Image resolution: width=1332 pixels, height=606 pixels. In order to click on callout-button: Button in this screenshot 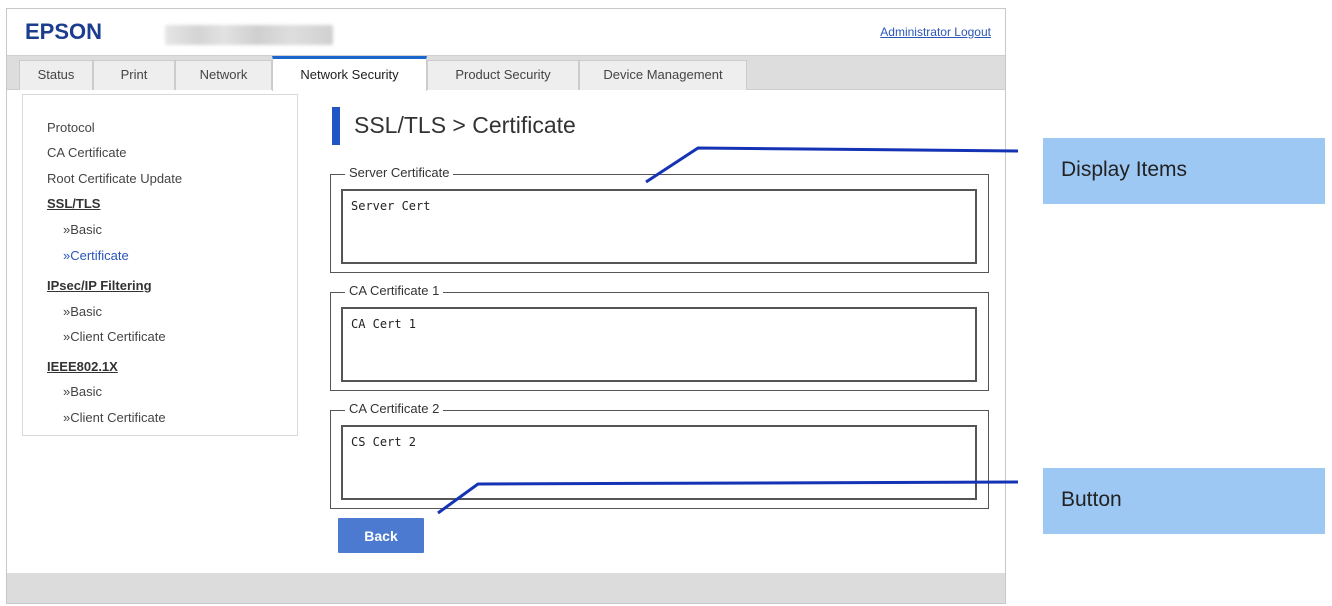, I will do `click(1184, 501)`.